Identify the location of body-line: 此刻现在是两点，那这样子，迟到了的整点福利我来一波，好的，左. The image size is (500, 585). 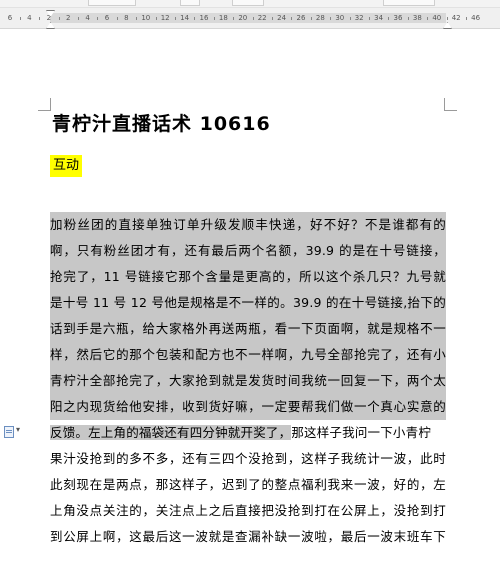
(248, 485).